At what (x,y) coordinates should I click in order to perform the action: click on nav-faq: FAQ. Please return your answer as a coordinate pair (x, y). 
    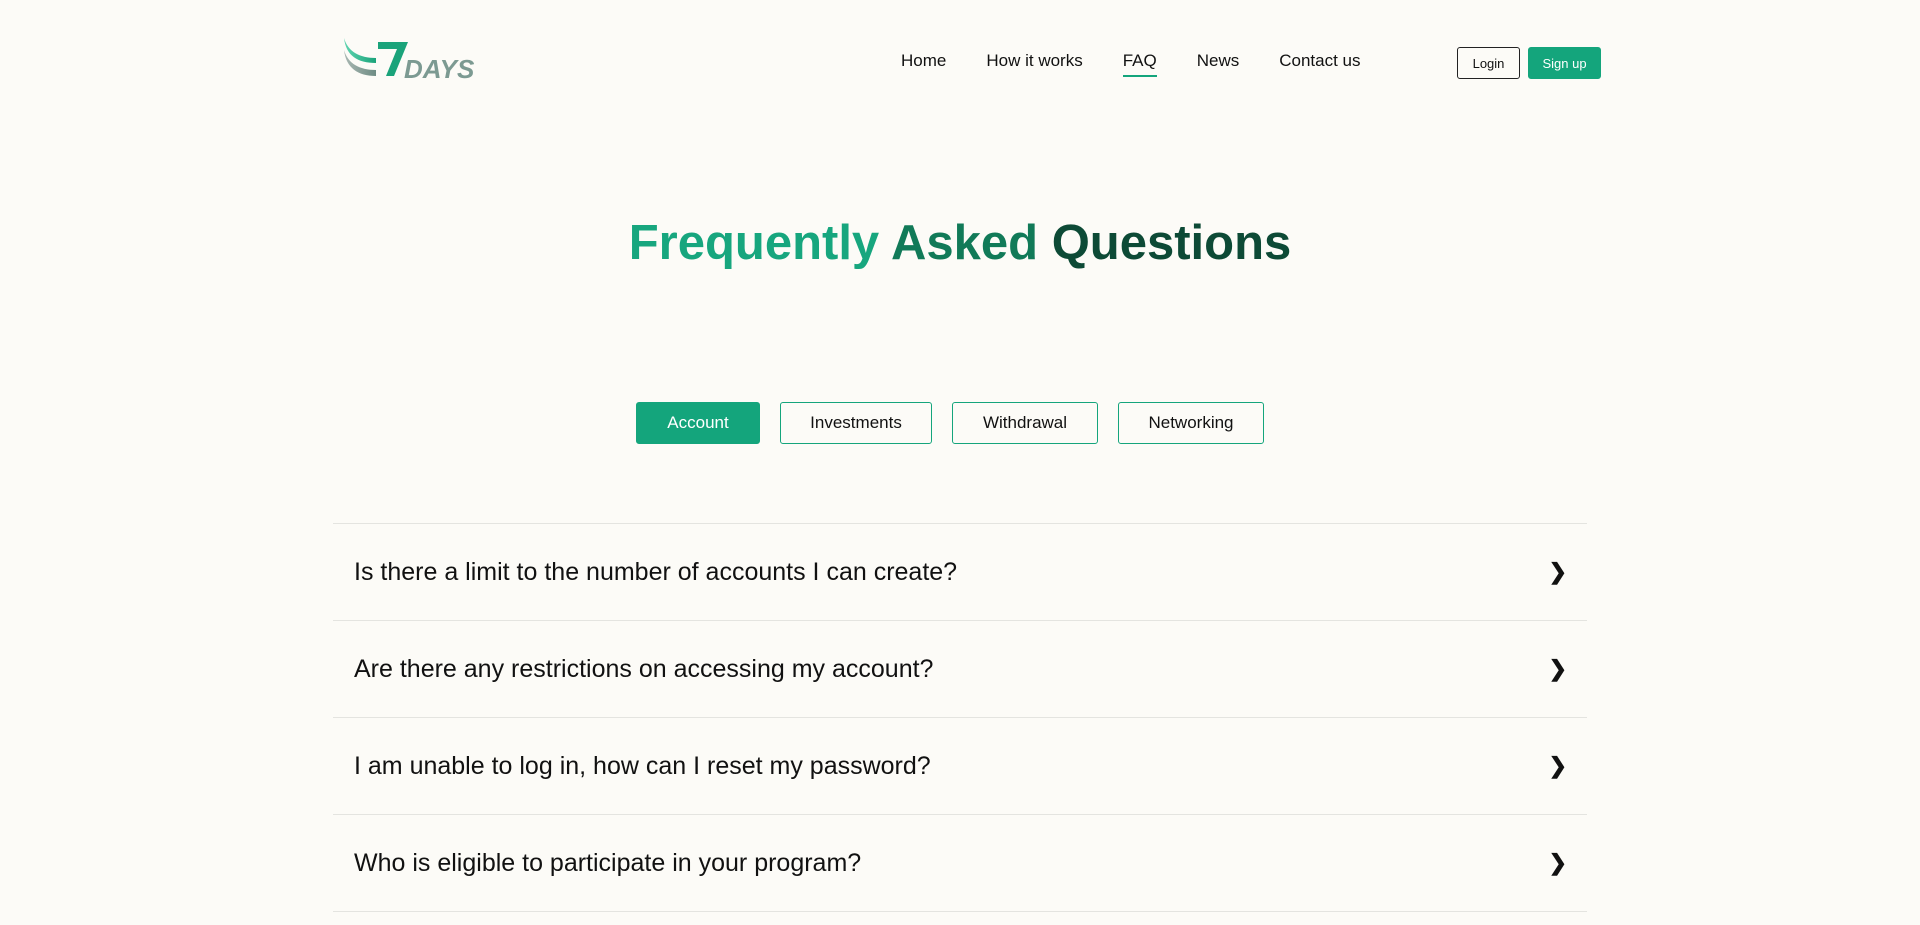
    Looking at the image, I should click on (1139, 64).